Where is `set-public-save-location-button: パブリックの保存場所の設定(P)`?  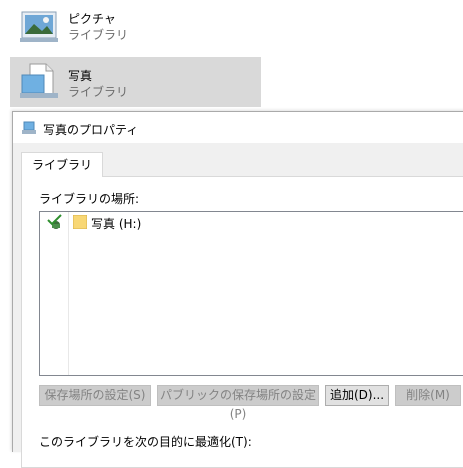 set-public-save-location-button: パブリックの保存場所の設定(P) is located at coordinates (238, 403).